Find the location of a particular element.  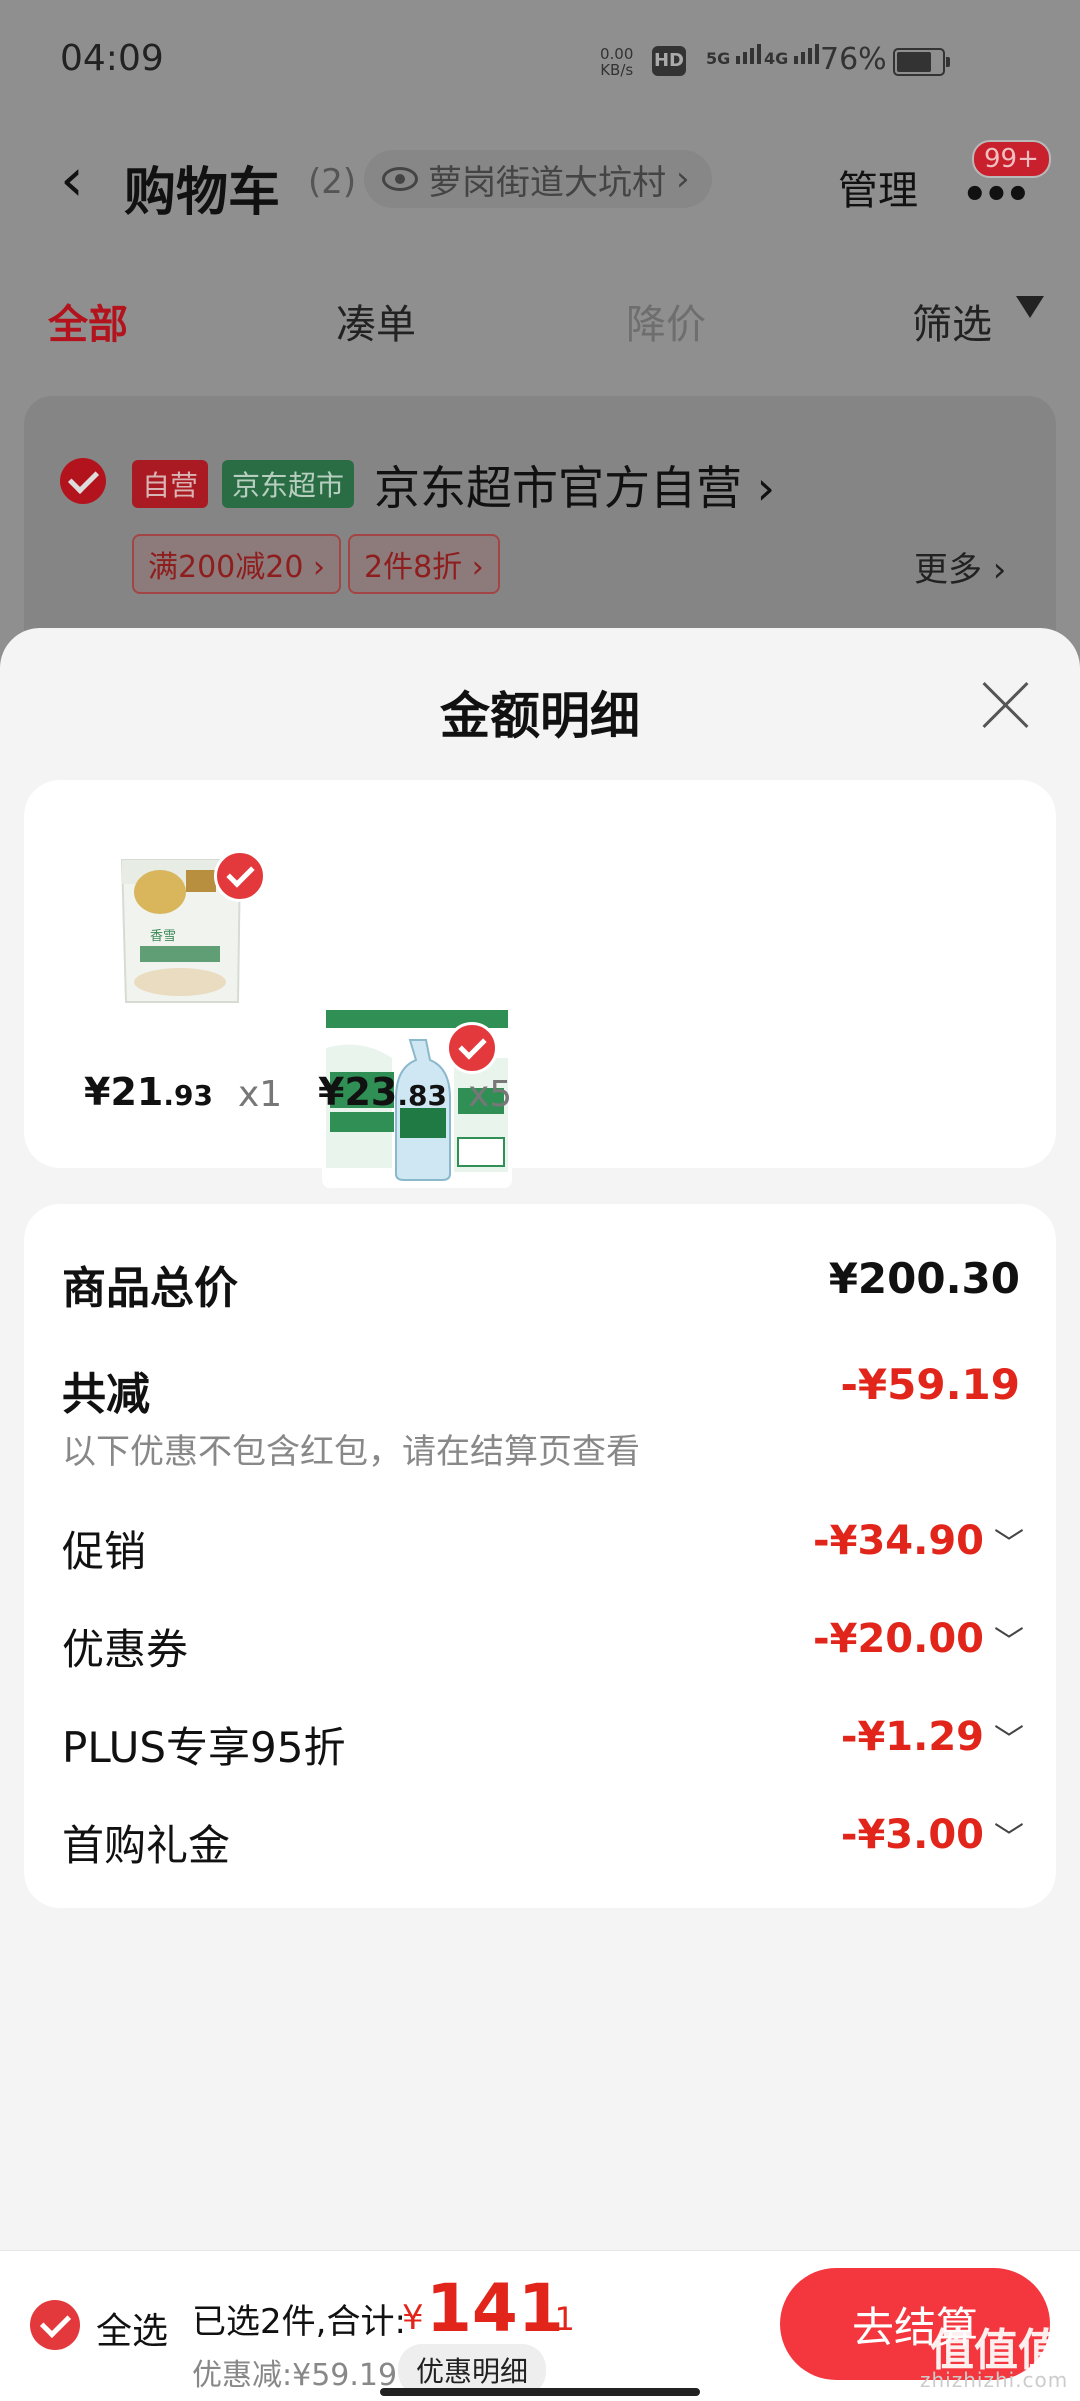

tab-bundle: 凑单 is located at coordinates (376, 321).